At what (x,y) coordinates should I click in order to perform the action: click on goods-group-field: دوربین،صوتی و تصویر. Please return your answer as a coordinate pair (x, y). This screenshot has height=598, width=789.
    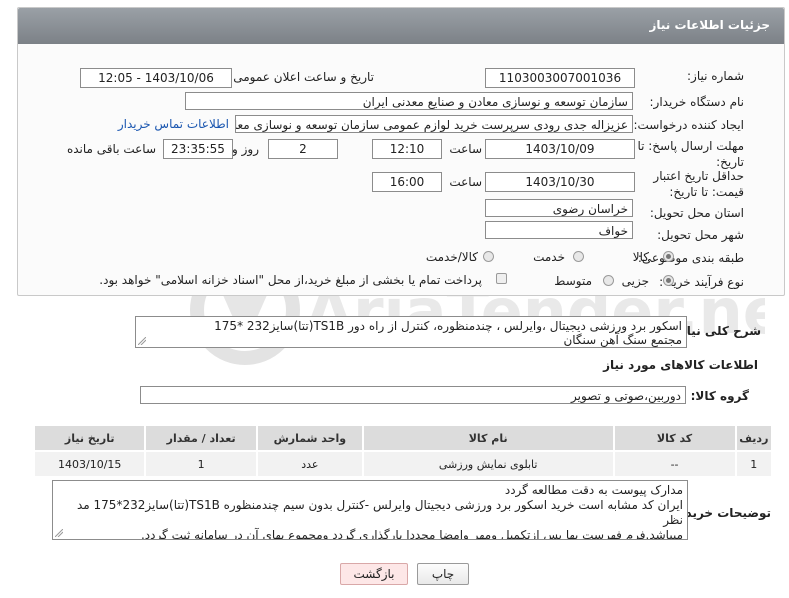
    Looking at the image, I should click on (413, 395).